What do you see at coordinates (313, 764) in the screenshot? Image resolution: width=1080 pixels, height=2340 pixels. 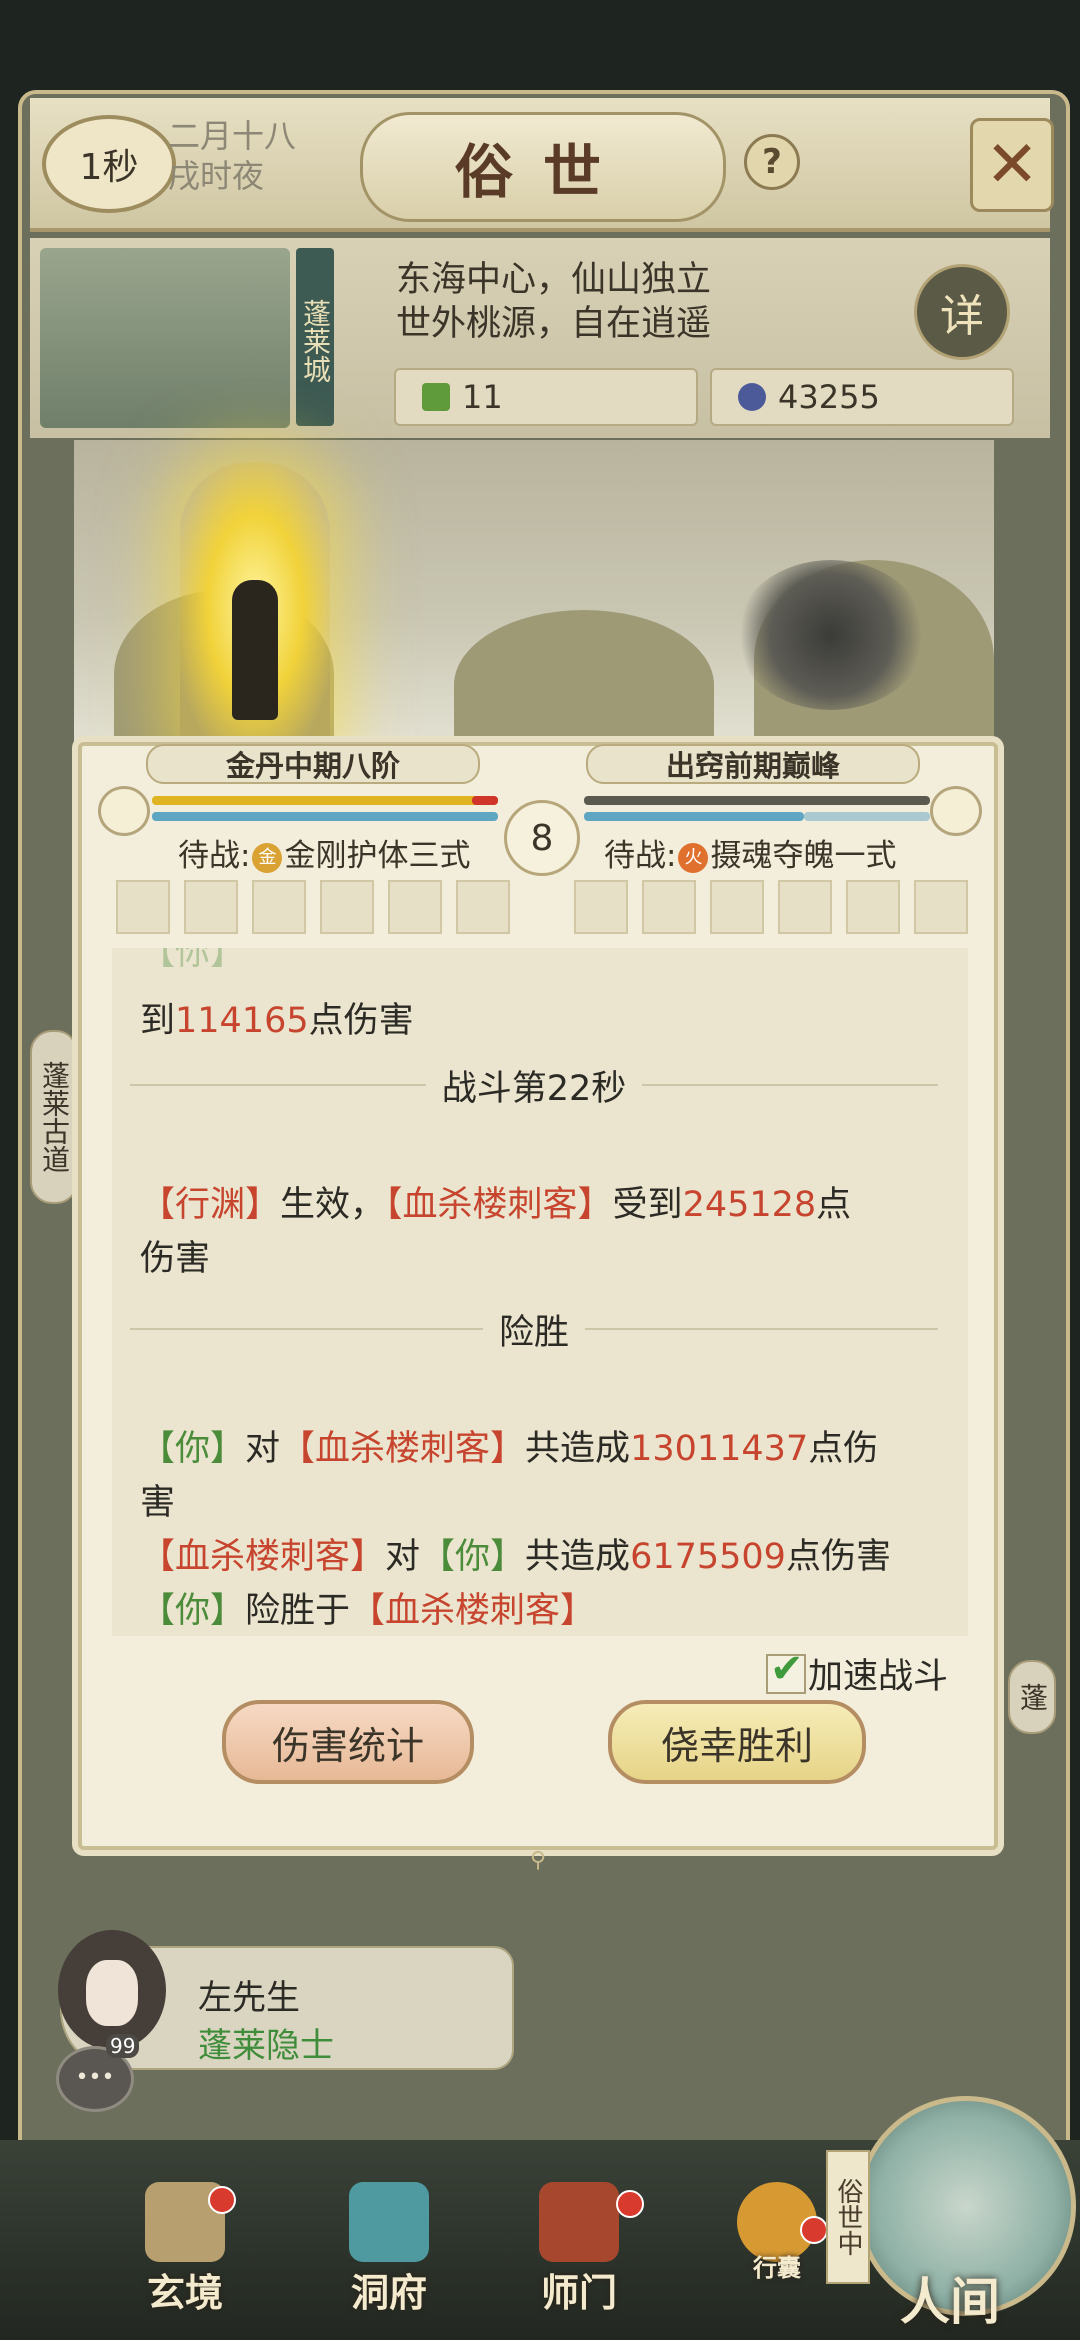 I see `player-rank: 金丹中期八阶` at bounding box center [313, 764].